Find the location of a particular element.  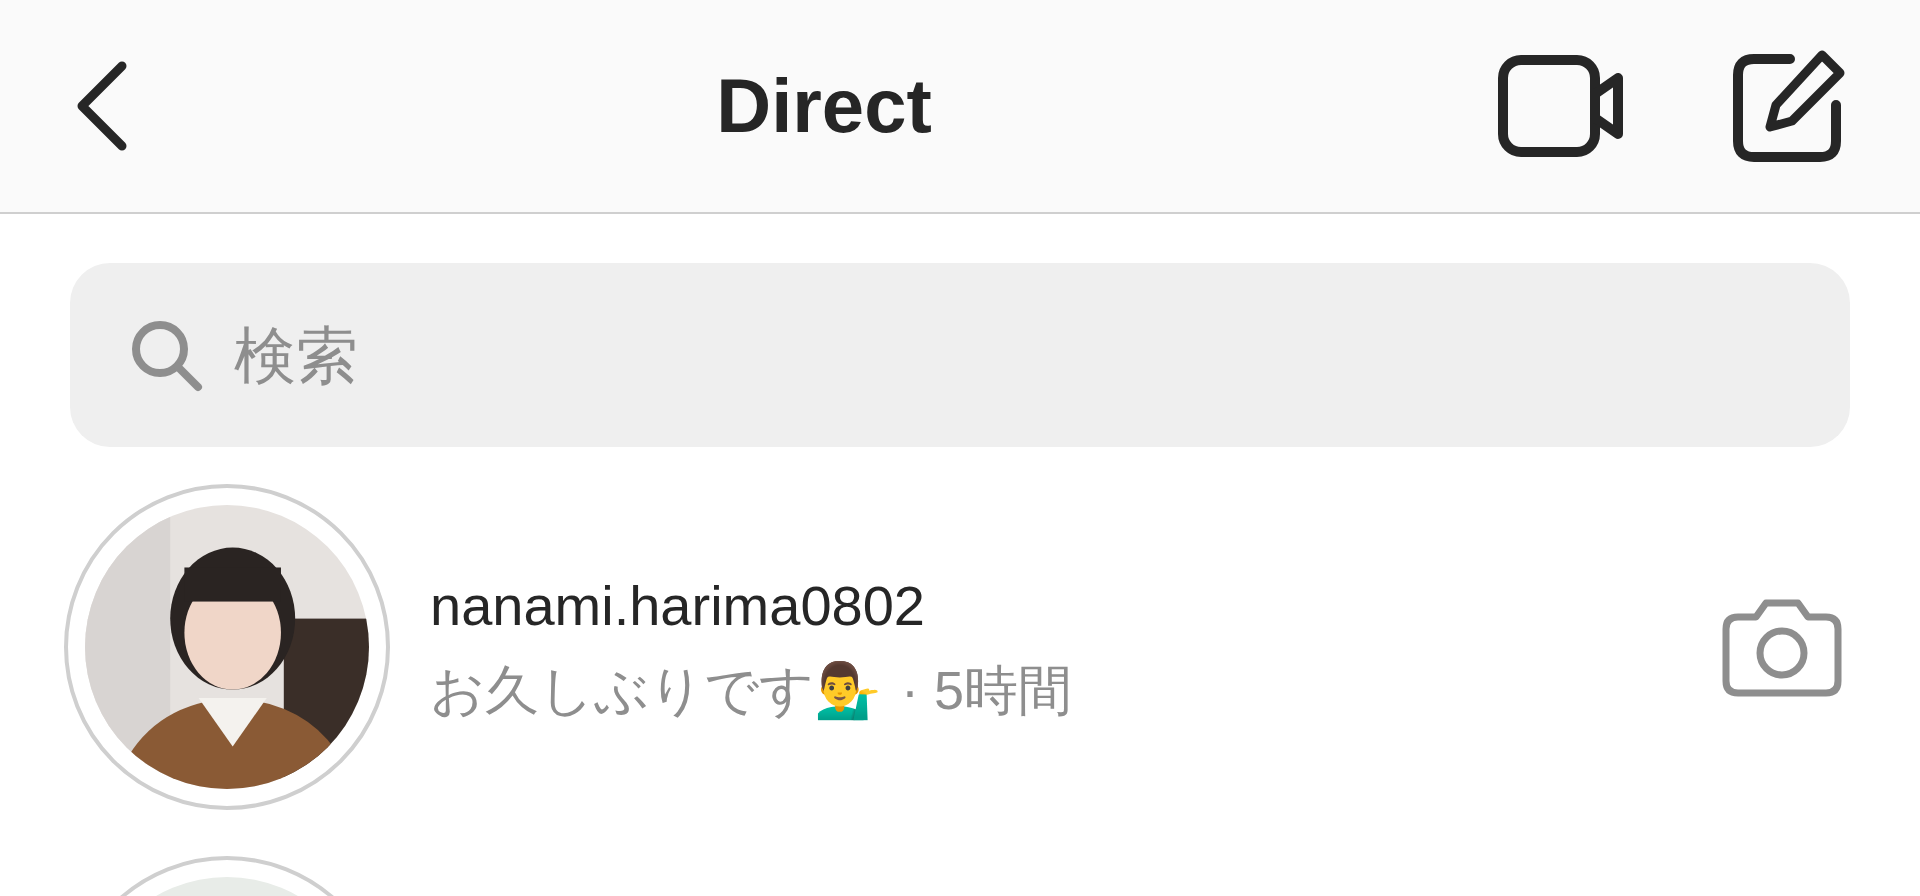

video-camera-icon is located at coordinates (1561, 106).